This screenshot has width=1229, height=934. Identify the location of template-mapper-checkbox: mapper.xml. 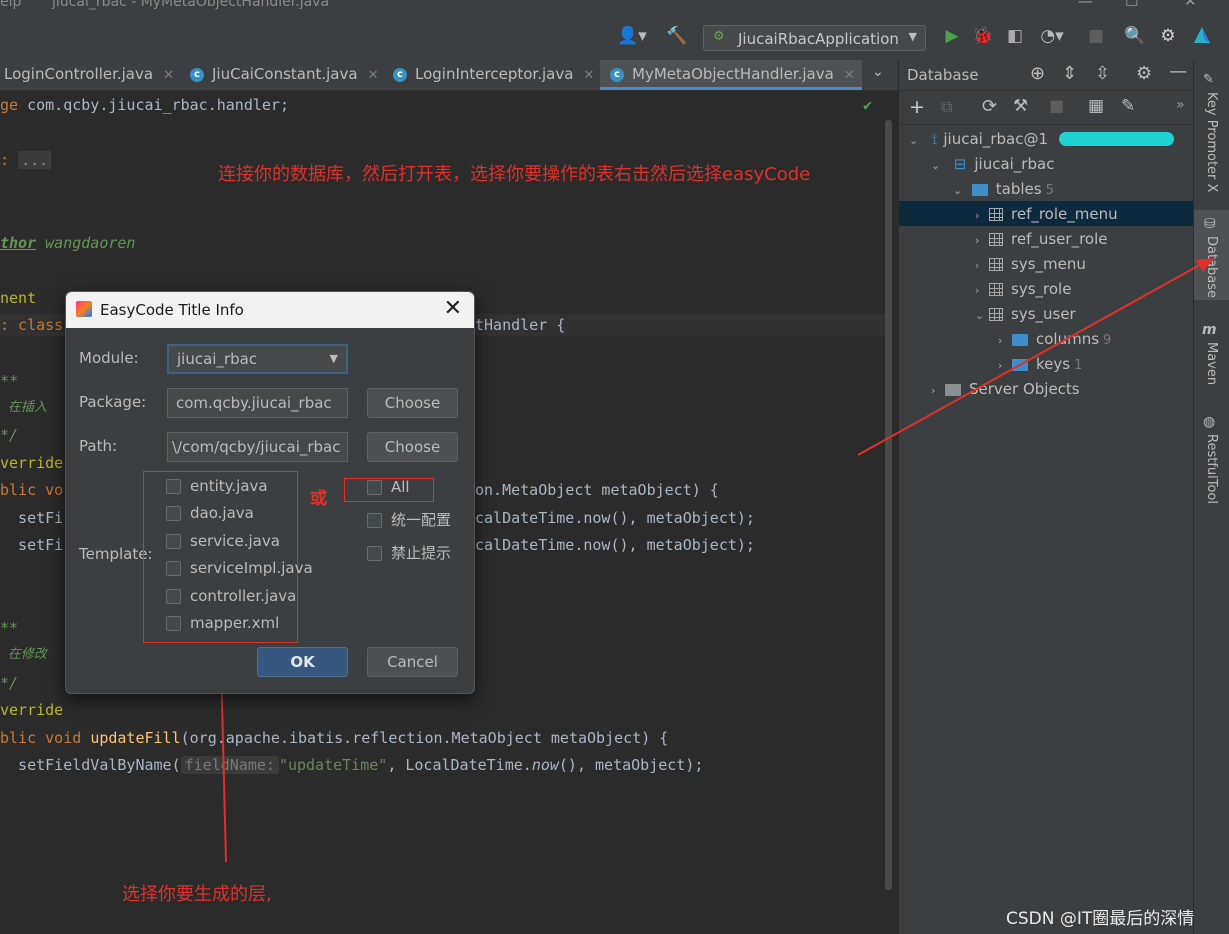
(222, 624).